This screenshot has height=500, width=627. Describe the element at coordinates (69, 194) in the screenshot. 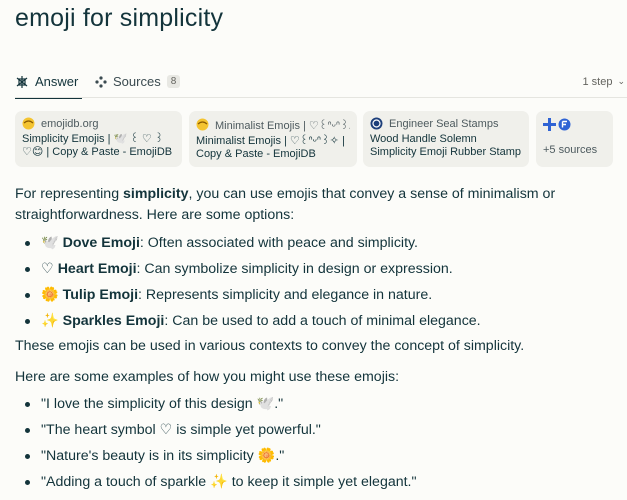

I see `intro-text: For representing` at that location.